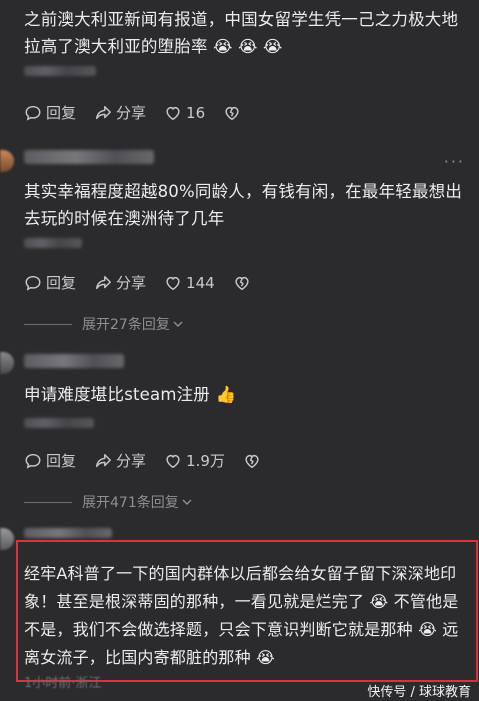 The image size is (479, 701). What do you see at coordinates (196, 113) in the screenshot?
I see `like-count: 16` at bounding box center [196, 113].